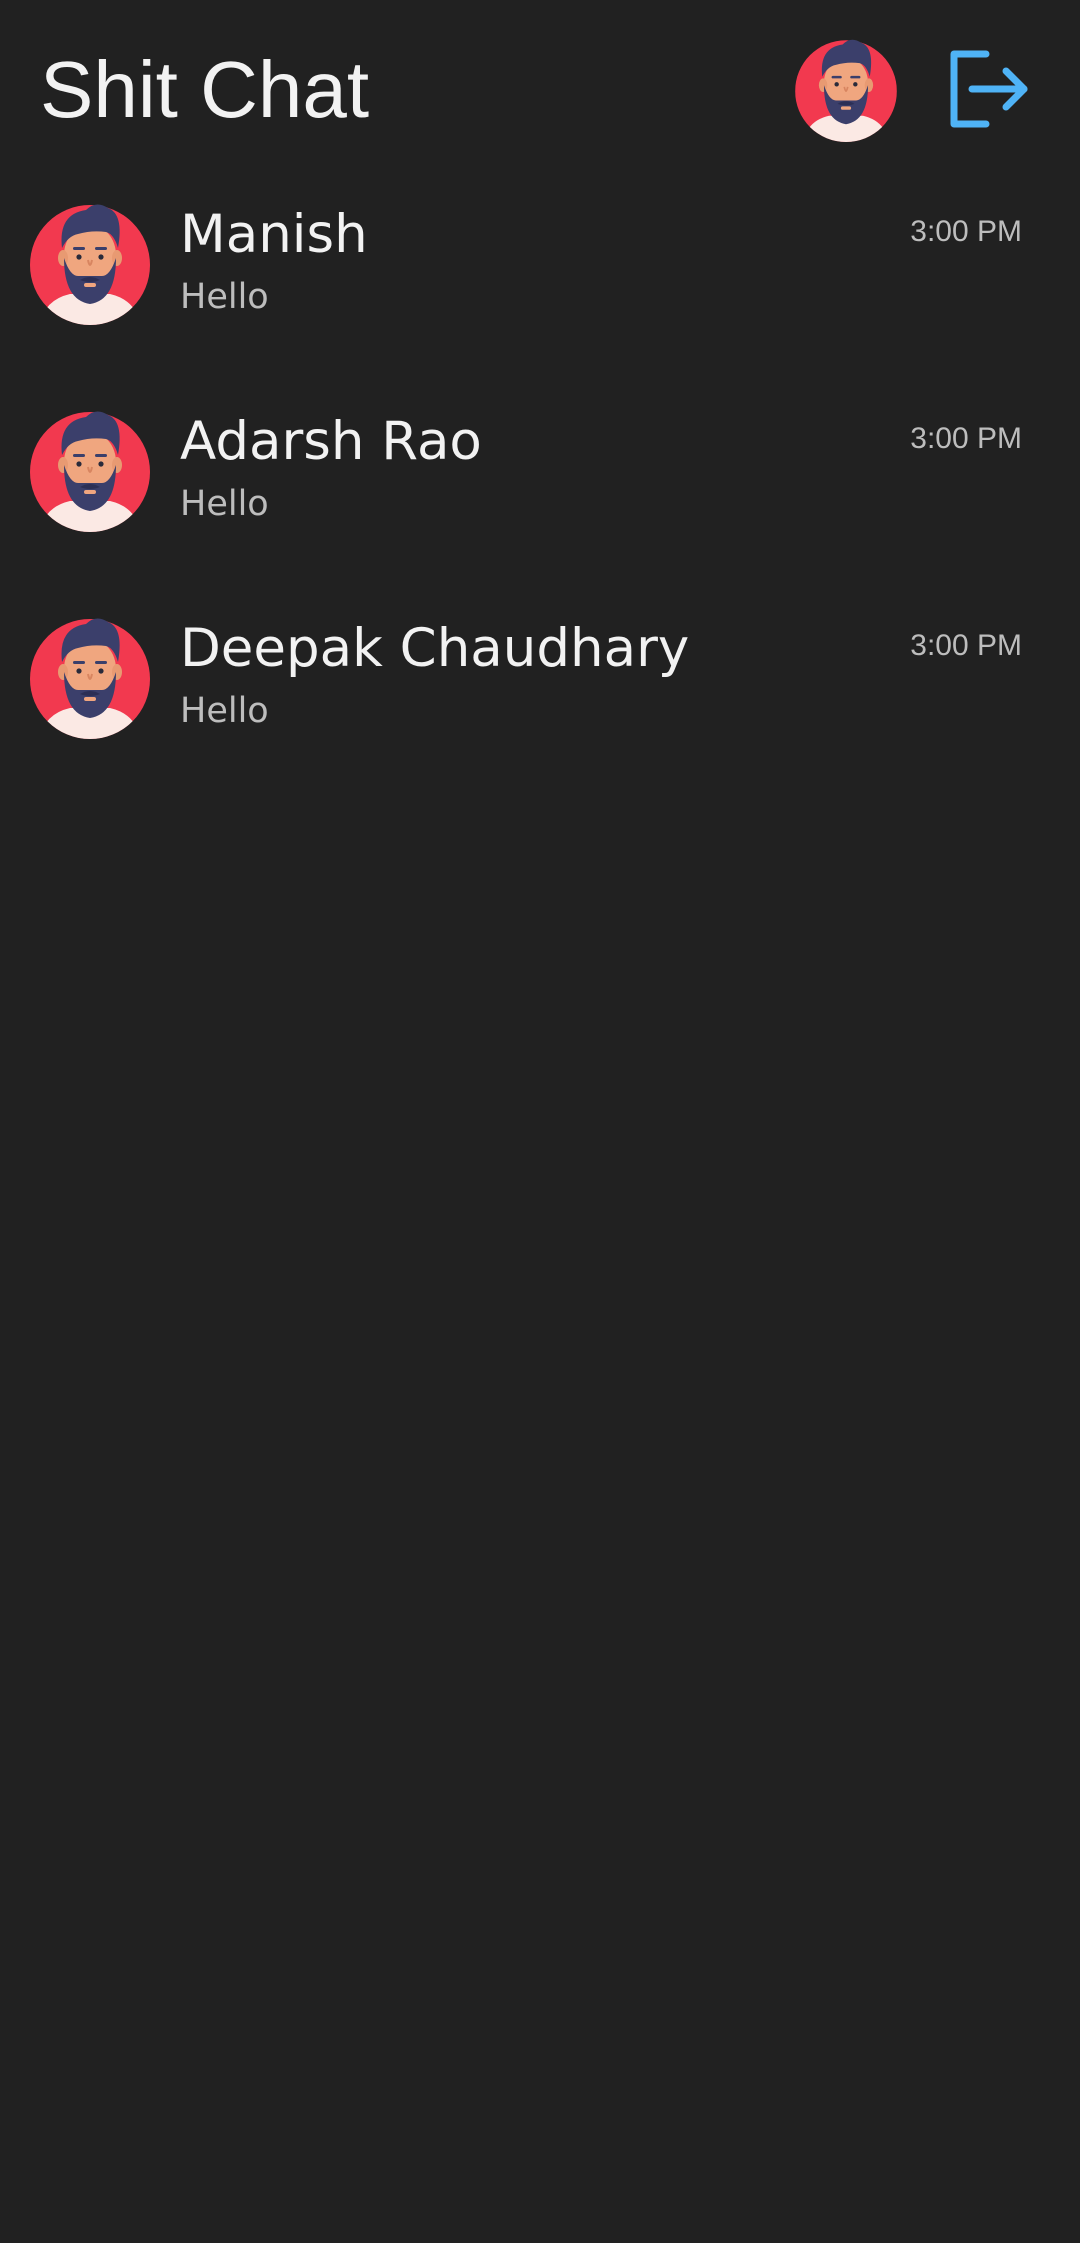 Image resolution: width=1080 pixels, height=2243 pixels. What do you see at coordinates (435, 648) in the screenshot?
I see `contact-name: Deepak Chaudhary` at bounding box center [435, 648].